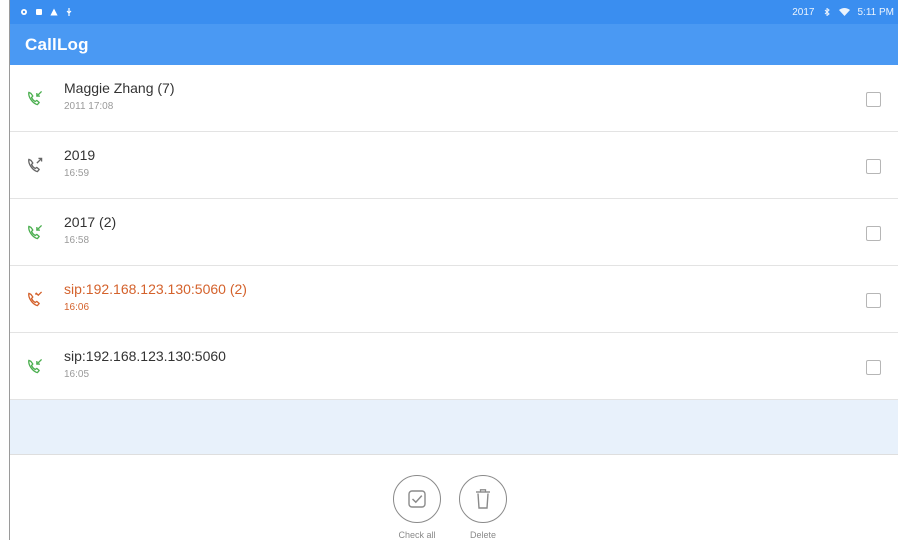 The image size is (898, 540). I want to click on trash-icon, so click(483, 499).